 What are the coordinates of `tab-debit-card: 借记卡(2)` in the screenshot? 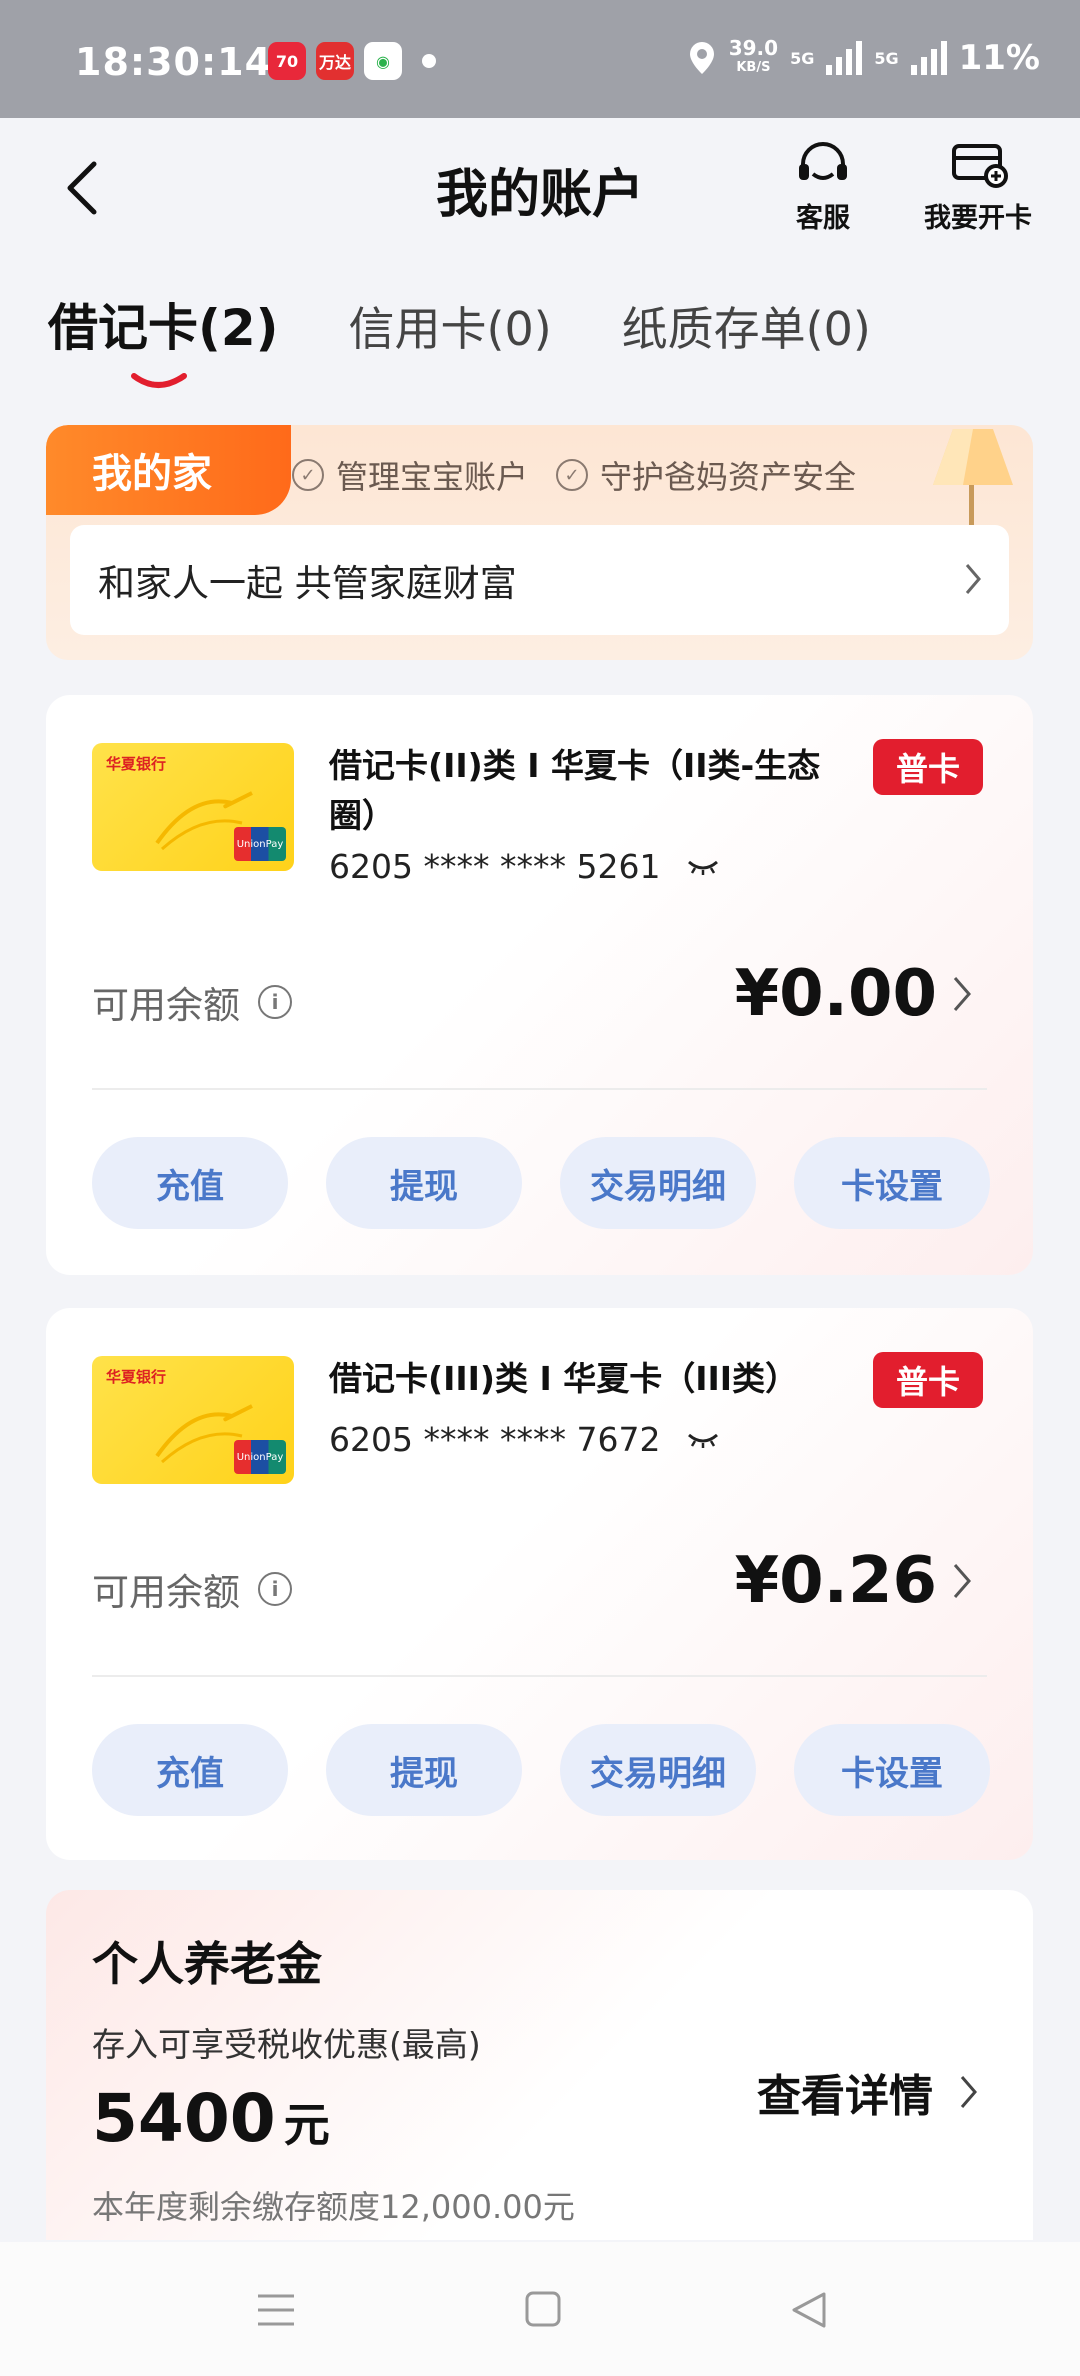 It's located at (163, 338).